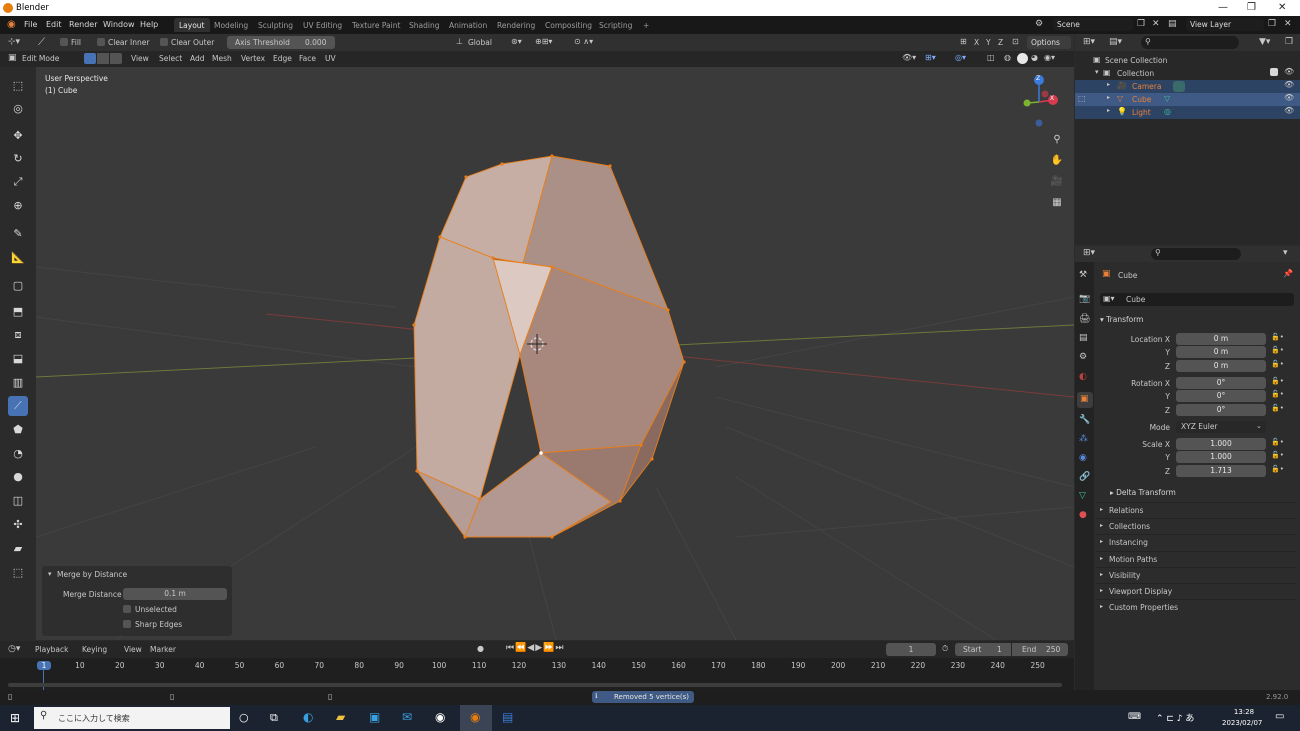 This screenshot has height=731, width=1300. I want to click on properties-options-icon: ▾, so click(1285, 253).